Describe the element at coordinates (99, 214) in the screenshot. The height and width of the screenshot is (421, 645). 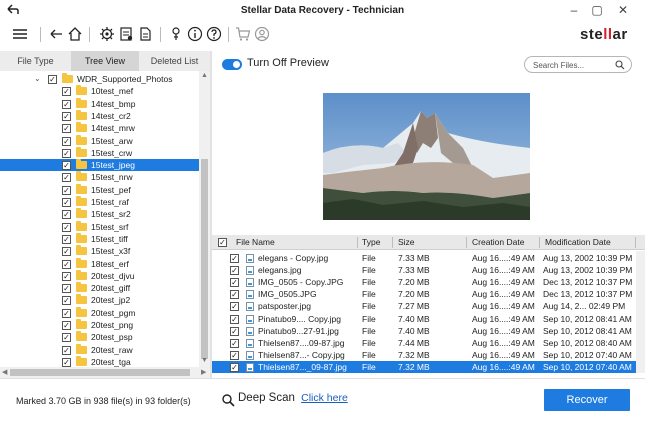
I see `tree-folder-item: ✓ 15test_sr2` at that location.